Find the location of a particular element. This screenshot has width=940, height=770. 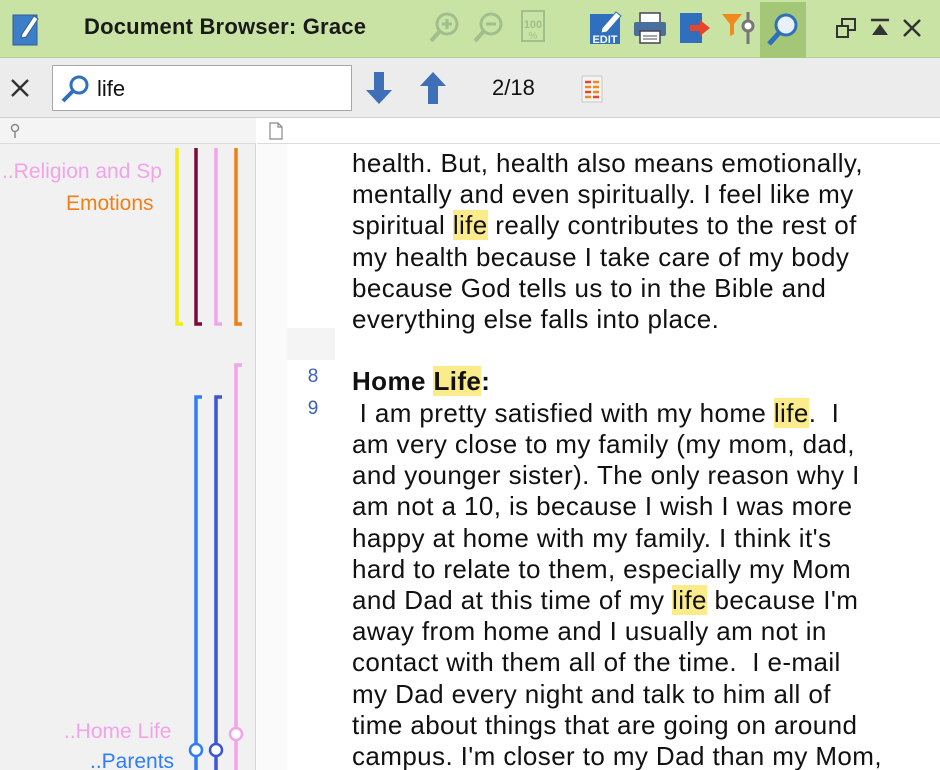

code-bracket-blue is located at coordinates (218, 582).